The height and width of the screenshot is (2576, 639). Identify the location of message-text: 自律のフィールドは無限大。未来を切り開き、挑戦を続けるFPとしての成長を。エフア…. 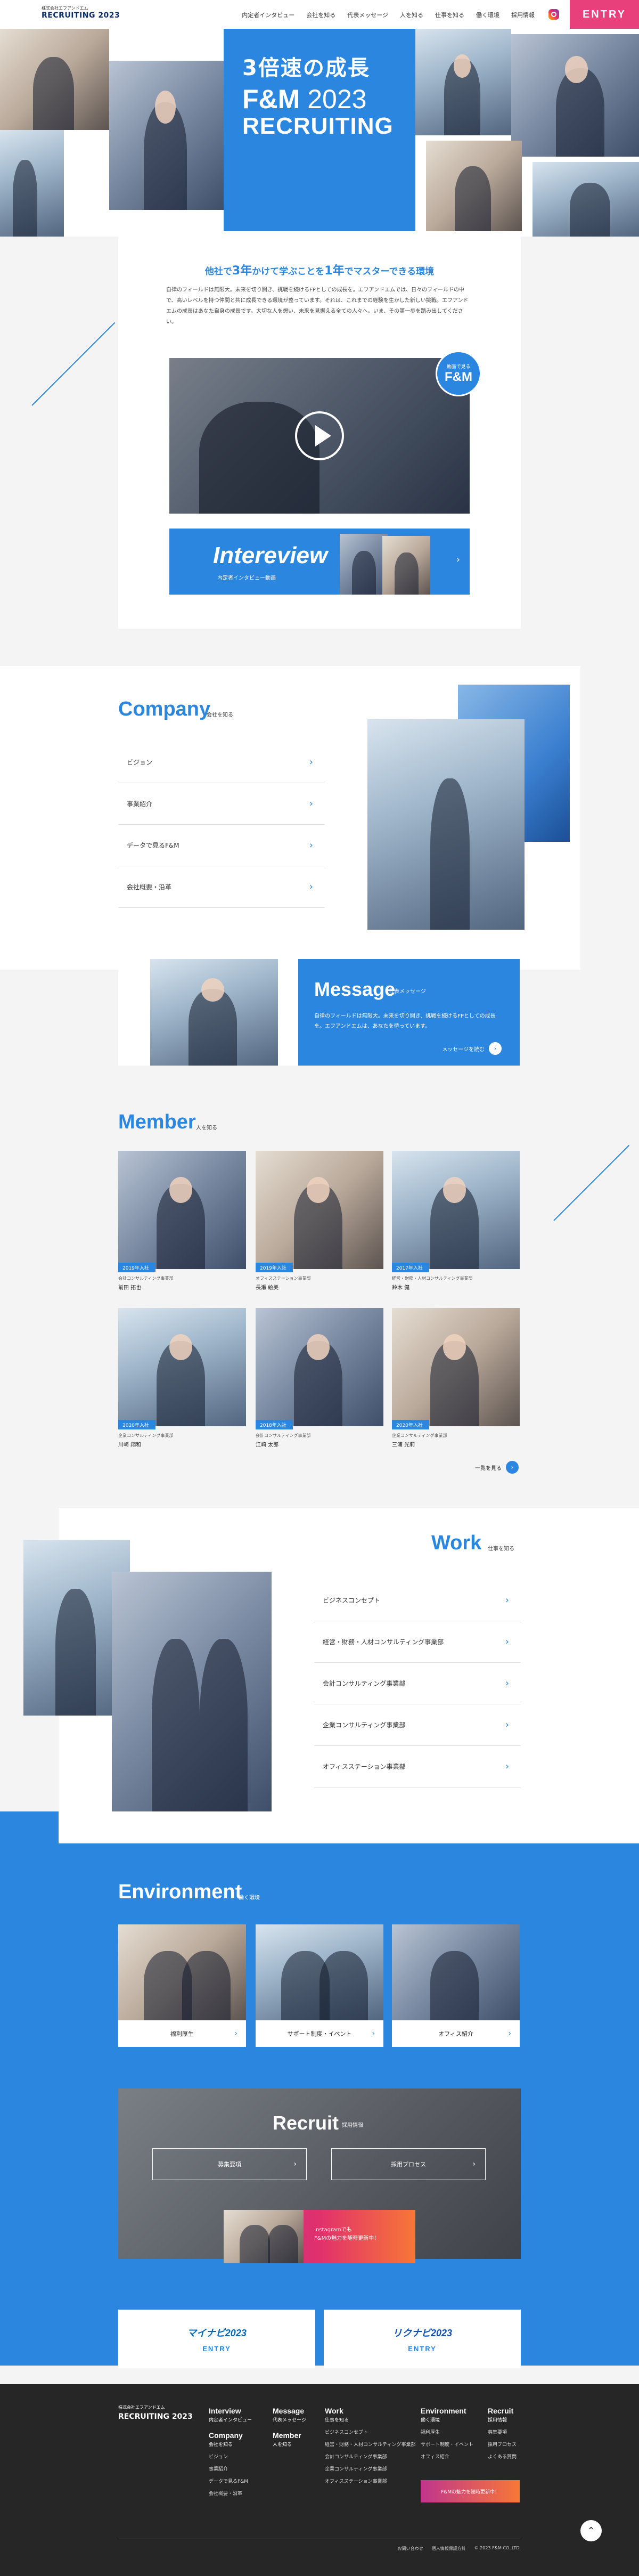
(405, 1021).